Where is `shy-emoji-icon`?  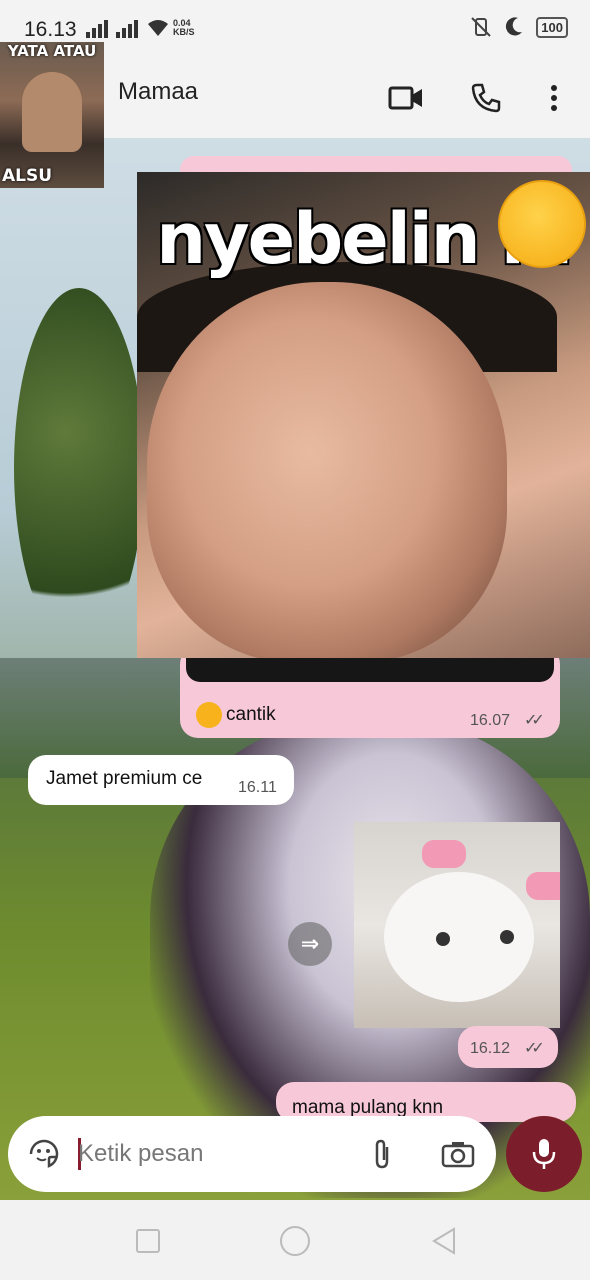
shy-emoji-icon is located at coordinates (209, 715).